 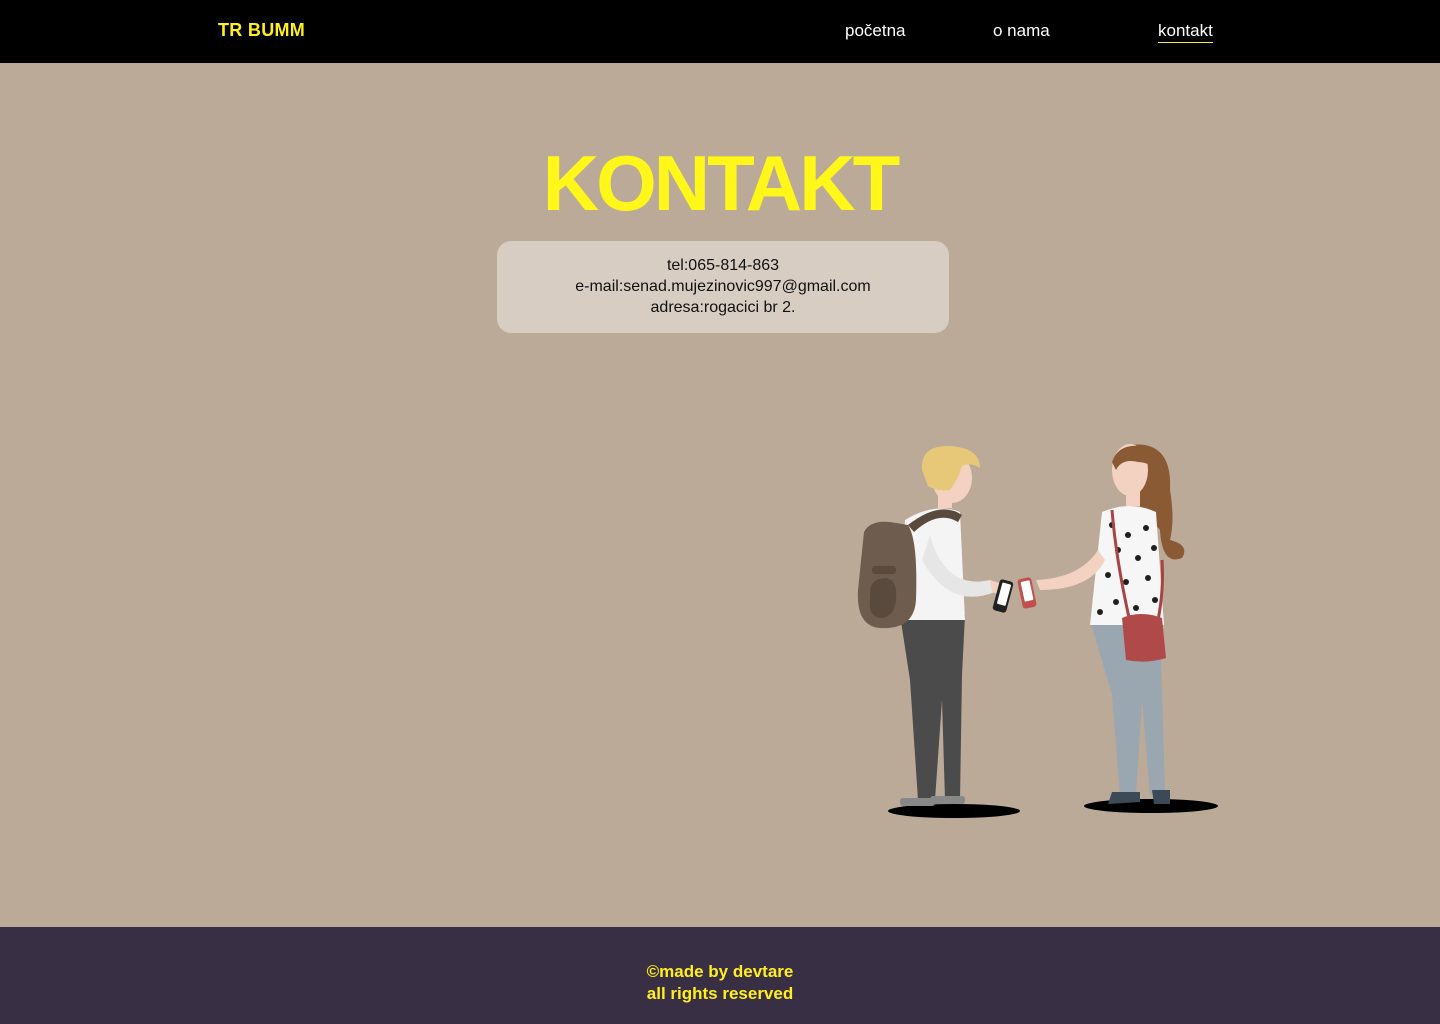 What do you see at coordinates (261, 30) in the screenshot?
I see `brand-logo: TR BUMM` at bounding box center [261, 30].